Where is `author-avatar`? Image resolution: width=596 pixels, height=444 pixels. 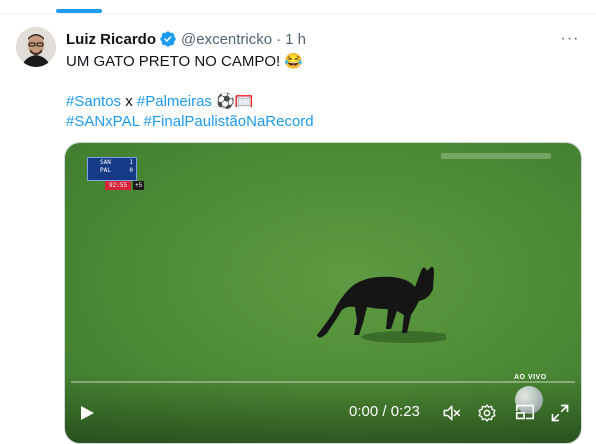 author-avatar is located at coordinates (36, 47).